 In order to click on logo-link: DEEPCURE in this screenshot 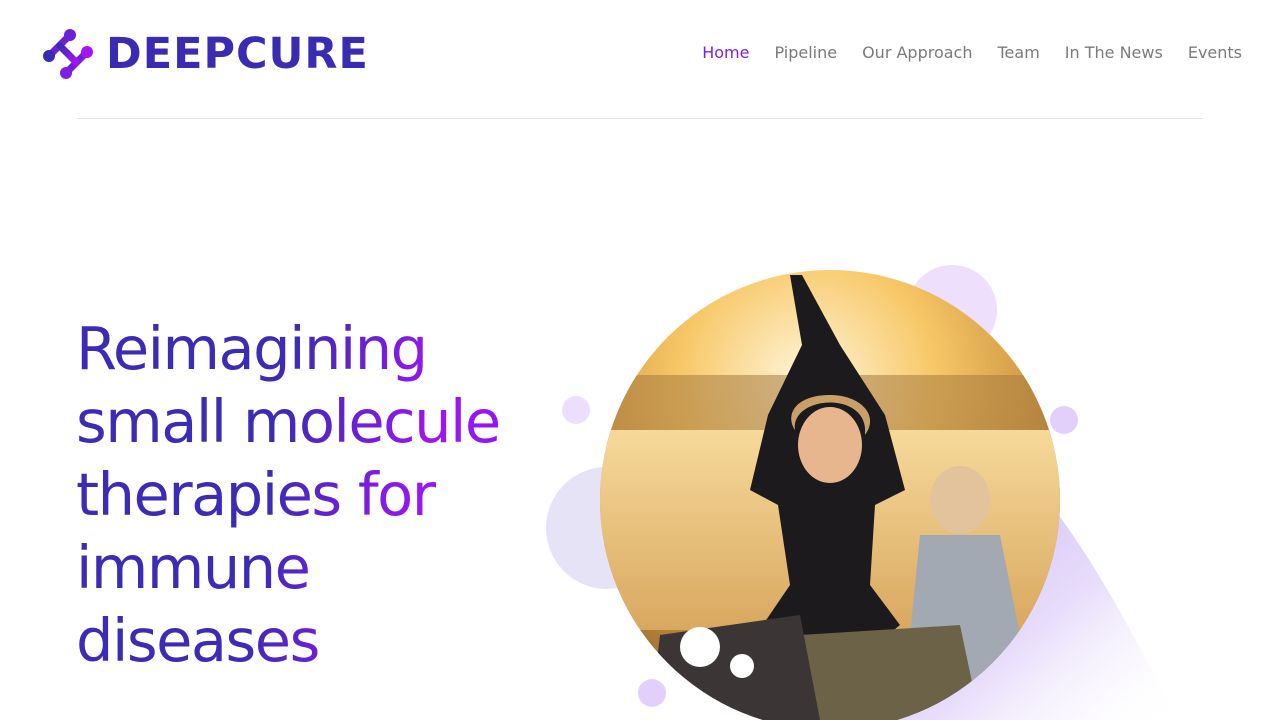, I will do `click(204, 54)`.